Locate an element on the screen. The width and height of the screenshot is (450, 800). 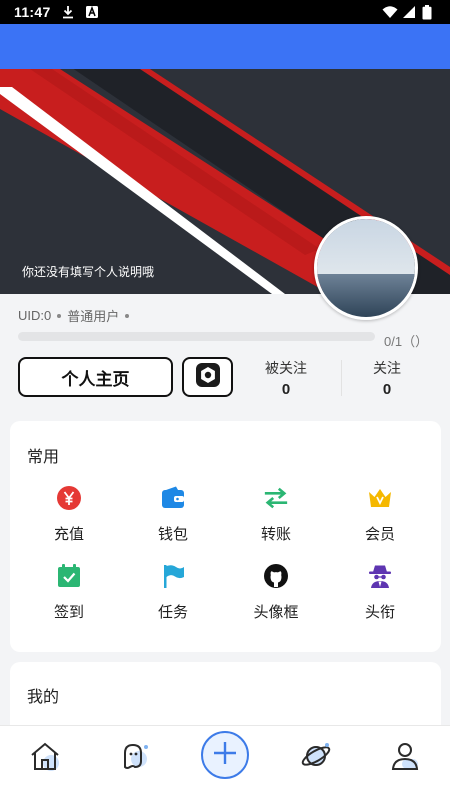
user-info-line: UID:0 普通用户 is located at coordinates (74, 315).